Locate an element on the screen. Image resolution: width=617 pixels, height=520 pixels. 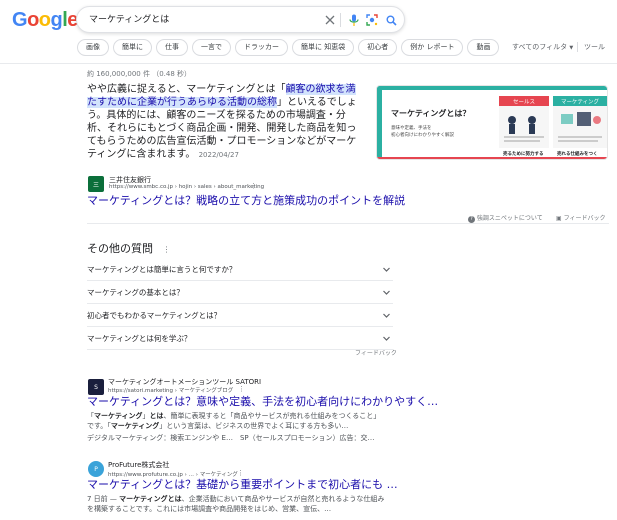
chip: 一言で is located at coordinates (211, 47).